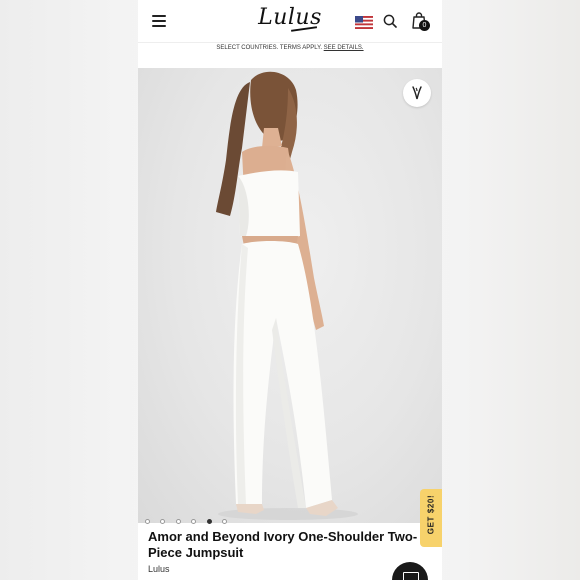 Image resolution: width=580 pixels, height=580 pixels. Describe the element at coordinates (159, 569) in the screenshot. I see `product-brand: Lulus` at that location.